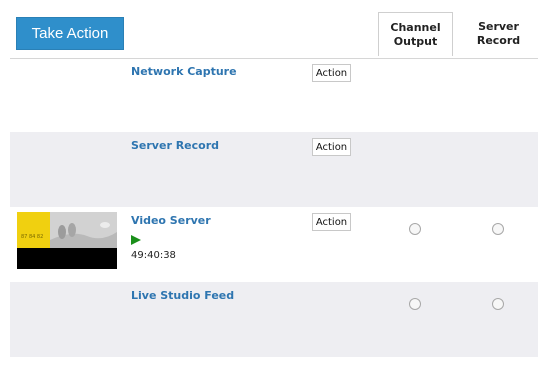 The height and width of the screenshot is (375, 550). Describe the element at coordinates (184, 71) in the screenshot. I see `source-title-network-capture: Network Capture` at that location.